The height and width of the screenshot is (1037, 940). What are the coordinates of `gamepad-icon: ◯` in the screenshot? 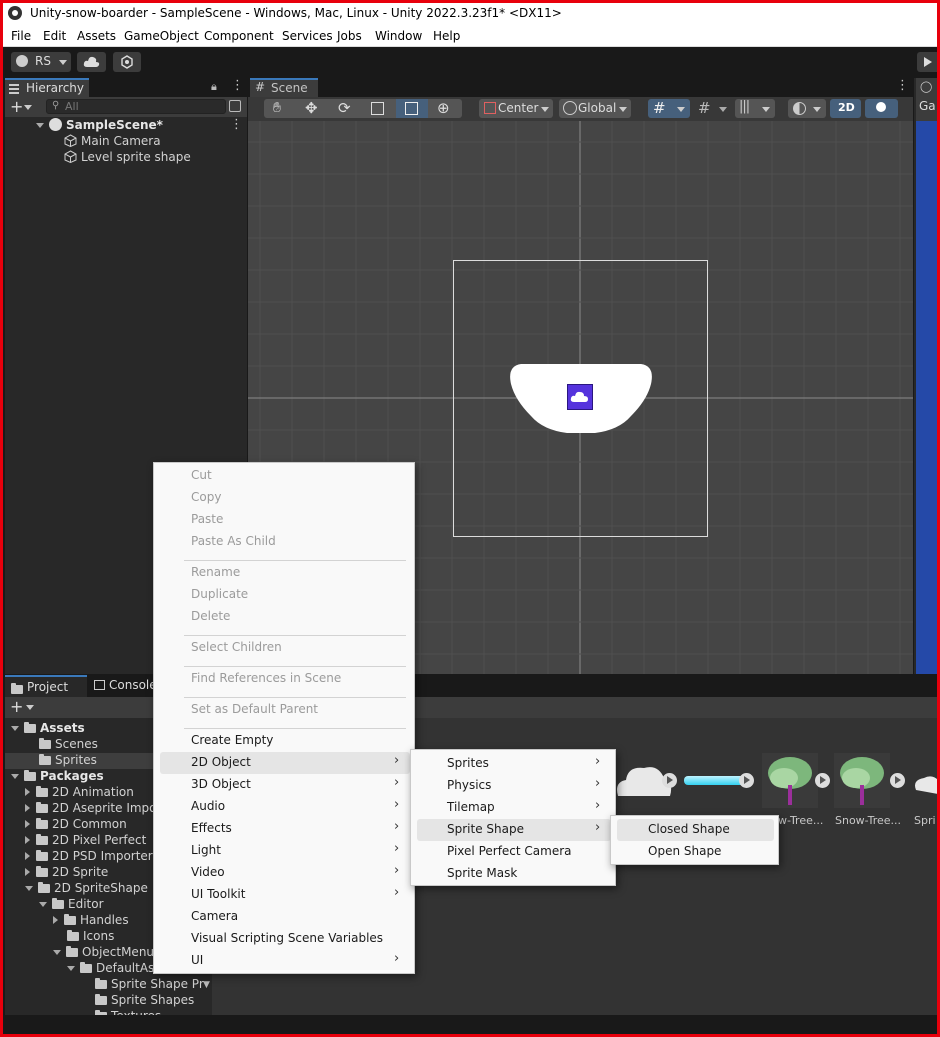 It's located at (926, 86).